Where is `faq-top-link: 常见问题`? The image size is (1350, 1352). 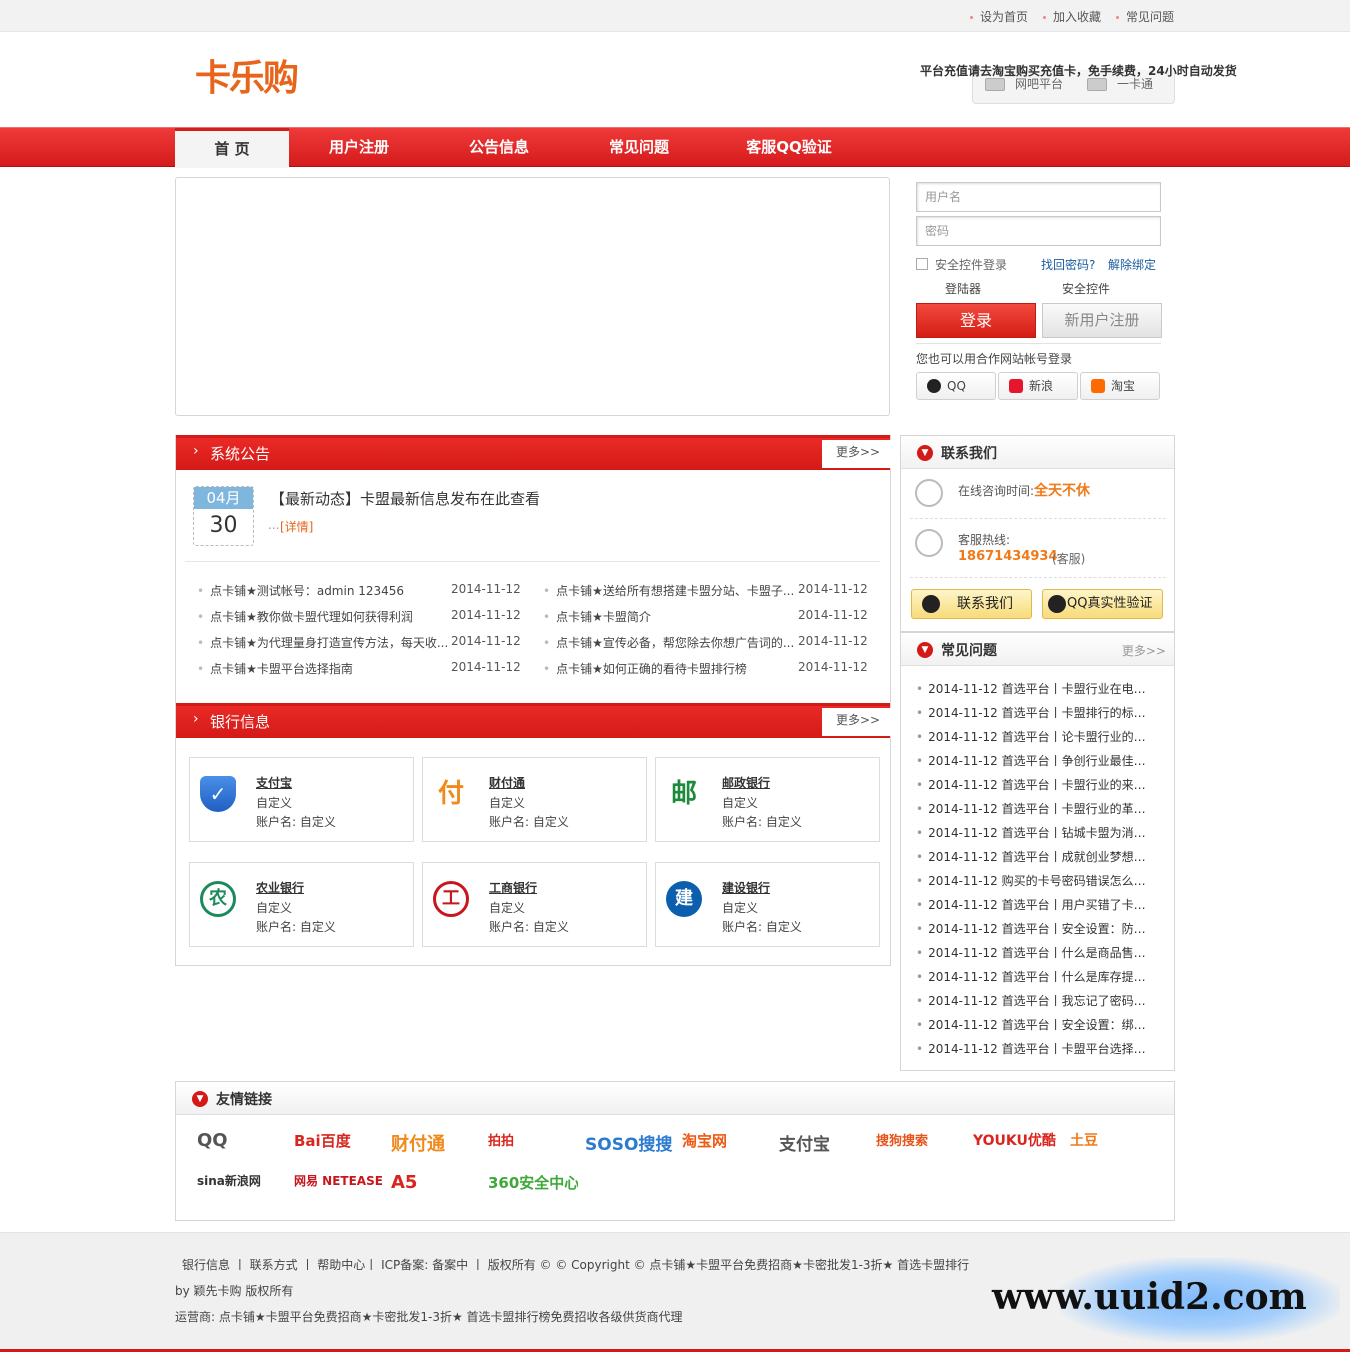 faq-top-link: 常见问题 is located at coordinates (1145, 16).